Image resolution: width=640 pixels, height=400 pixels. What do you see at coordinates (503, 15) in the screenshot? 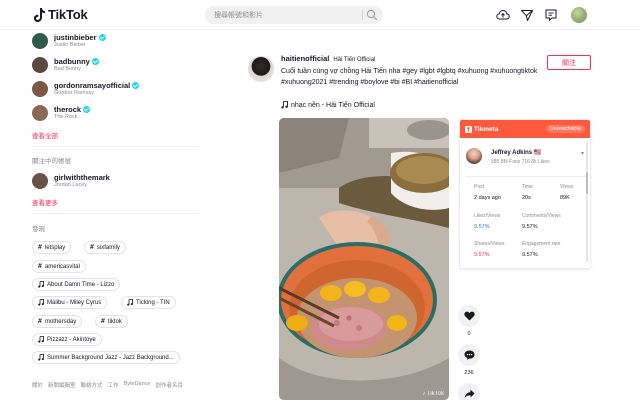
I see `upload-icon` at bounding box center [503, 15].